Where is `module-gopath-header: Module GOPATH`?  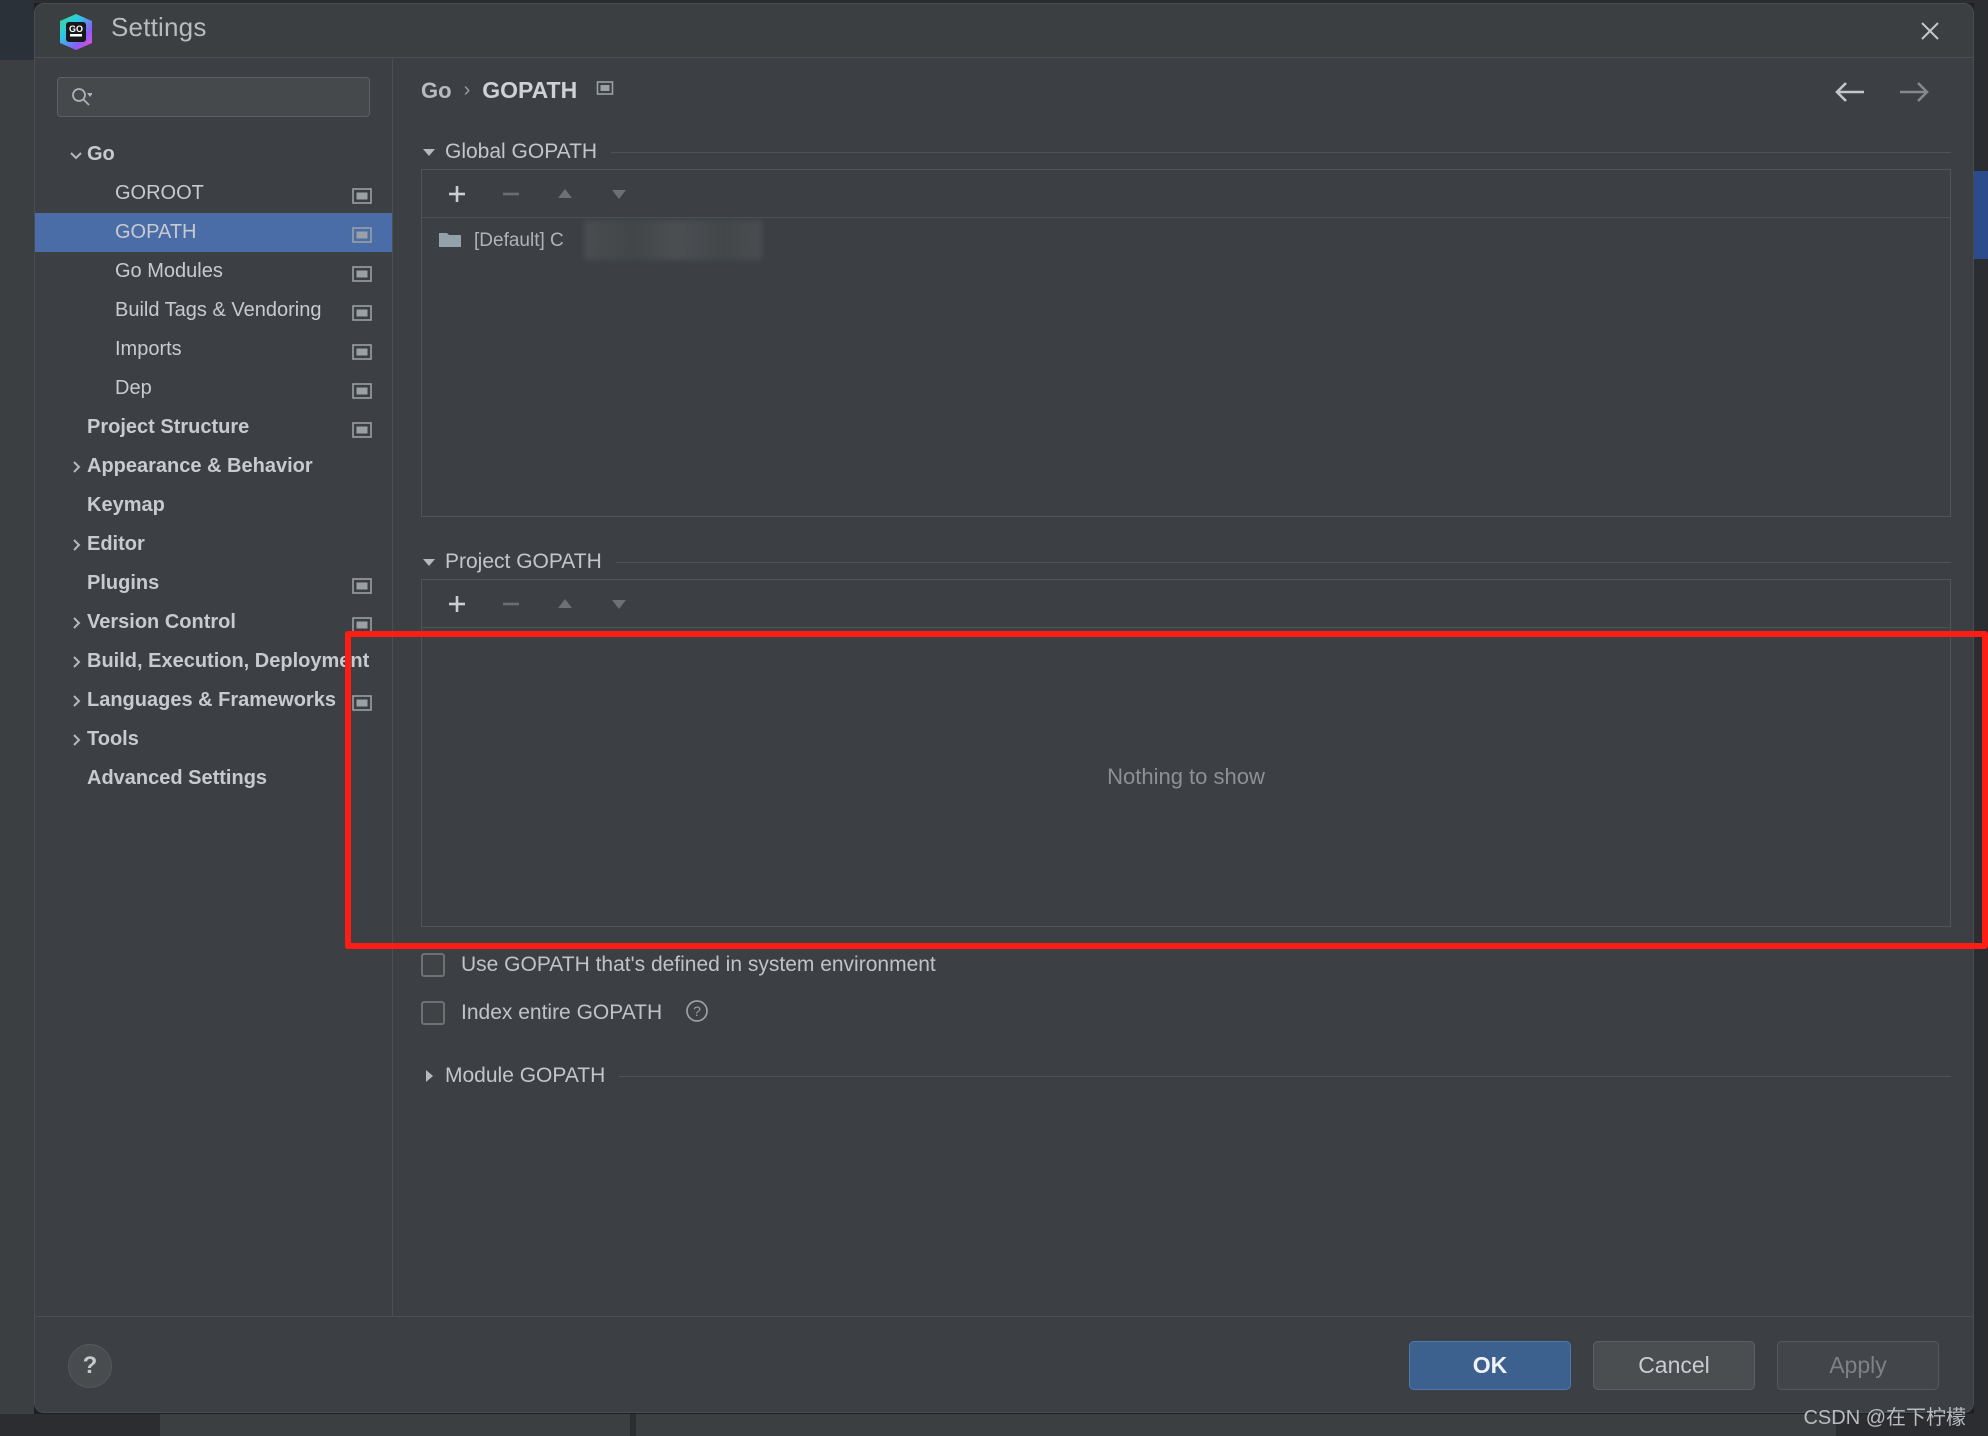 module-gopath-header: Module GOPATH is located at coordinates (1186, 1076).